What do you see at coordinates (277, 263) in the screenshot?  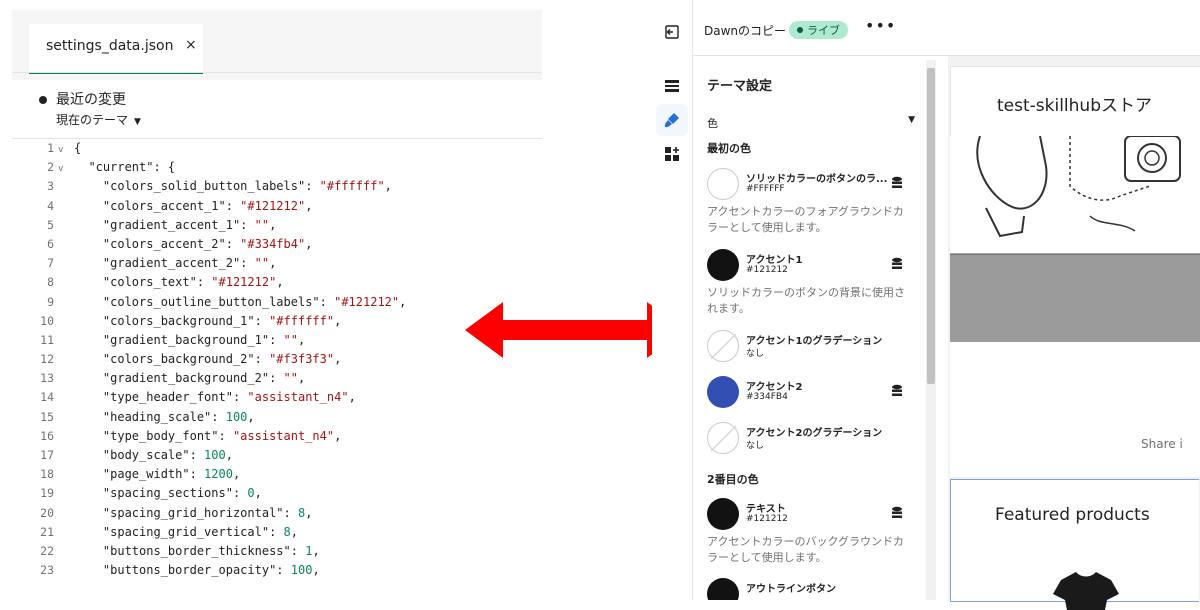 I see `code-line: 7 "gradient_accent_2": "",` at bounding box center [277, 263].